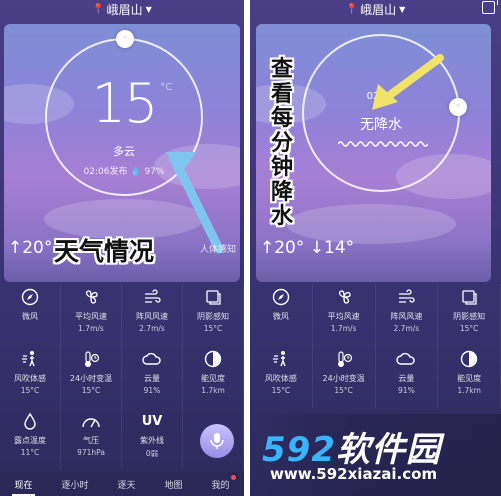 The image size is (501, 496). I want to click on tab-daily: 逐天, so click(126, 484).